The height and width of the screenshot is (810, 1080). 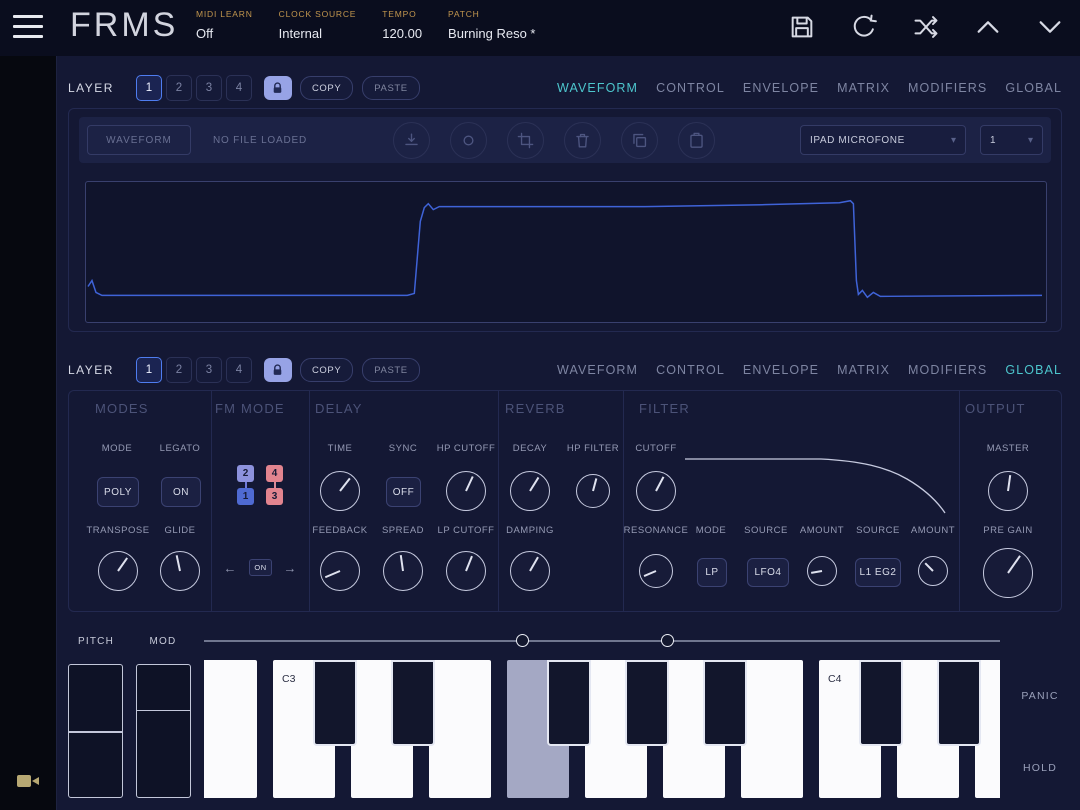 I want to click on patch-field: PATCH Burning Reso *, so click(x=491, y=25).